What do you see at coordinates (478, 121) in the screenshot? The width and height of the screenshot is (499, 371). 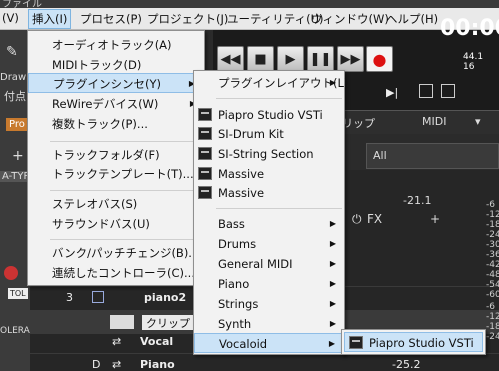 I see `chevron-down-icon: ▾` at bounding box center [478, 121].